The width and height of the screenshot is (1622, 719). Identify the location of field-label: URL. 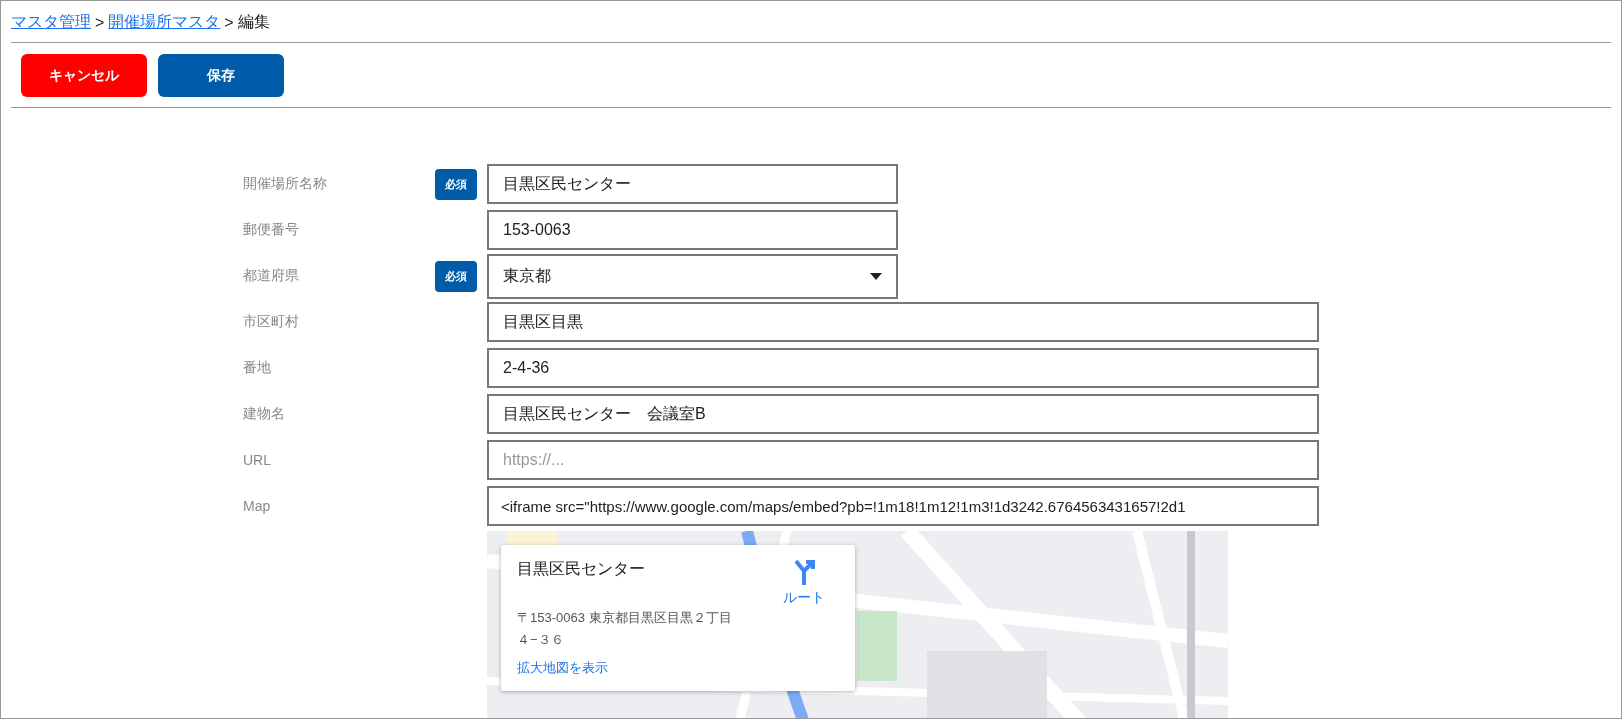
(257, 460).